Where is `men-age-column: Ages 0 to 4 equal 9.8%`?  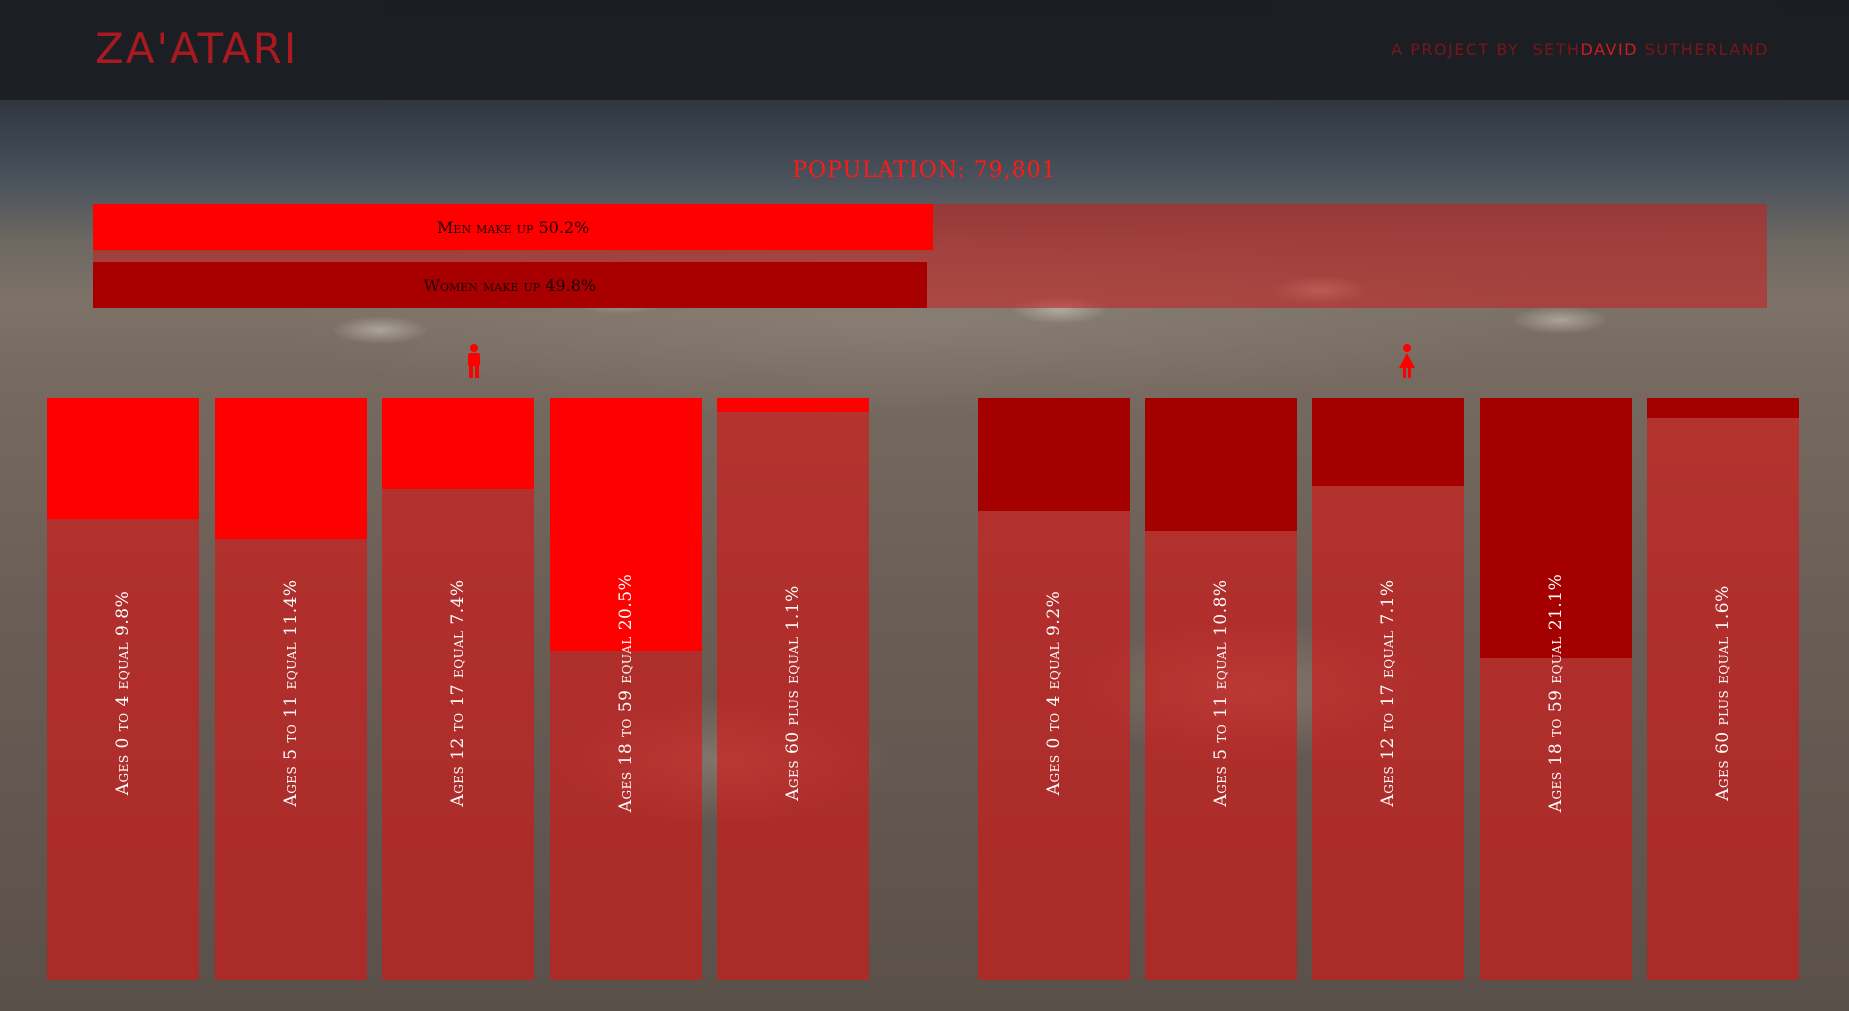 men-age-column: Ages 0 to 4 equal 9.8% is located at coordinates (123, 689).